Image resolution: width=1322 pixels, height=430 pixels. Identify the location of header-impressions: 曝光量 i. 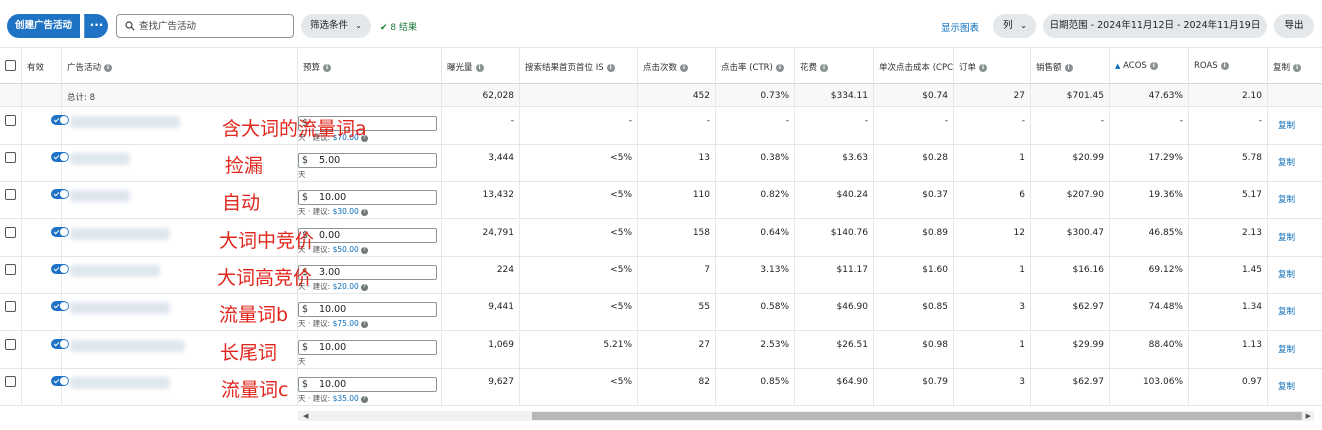
(481, 65).